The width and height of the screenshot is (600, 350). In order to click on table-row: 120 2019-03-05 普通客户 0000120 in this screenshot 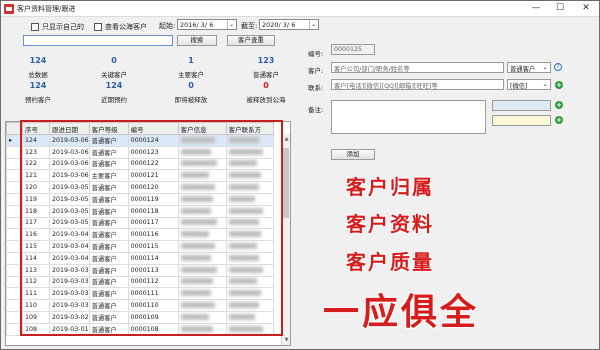, I will do `click(140, 187)`.